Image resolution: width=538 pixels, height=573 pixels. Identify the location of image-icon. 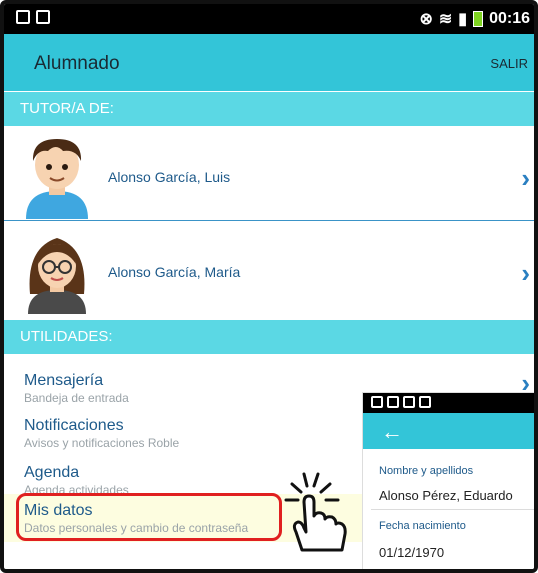
(393, 402).